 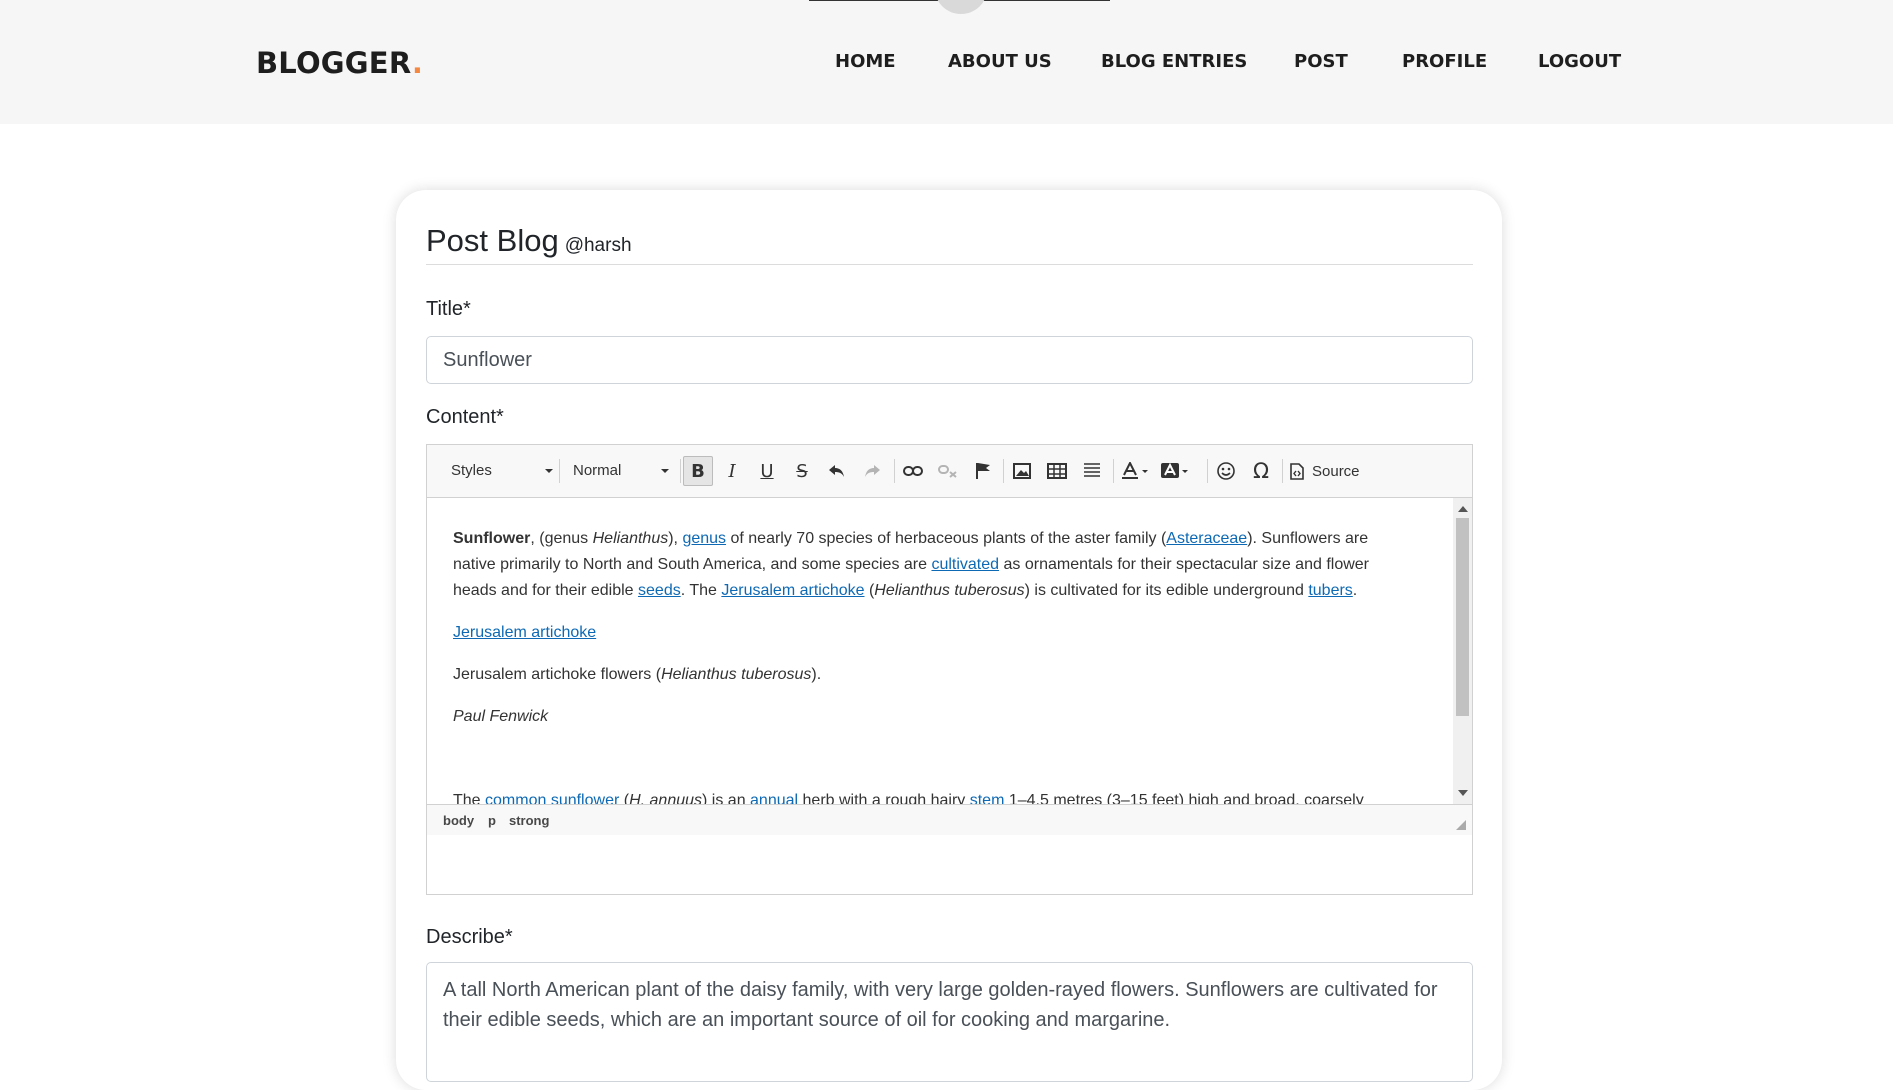 I want to click on top-decoration-circle, so click(x=961, y=7).